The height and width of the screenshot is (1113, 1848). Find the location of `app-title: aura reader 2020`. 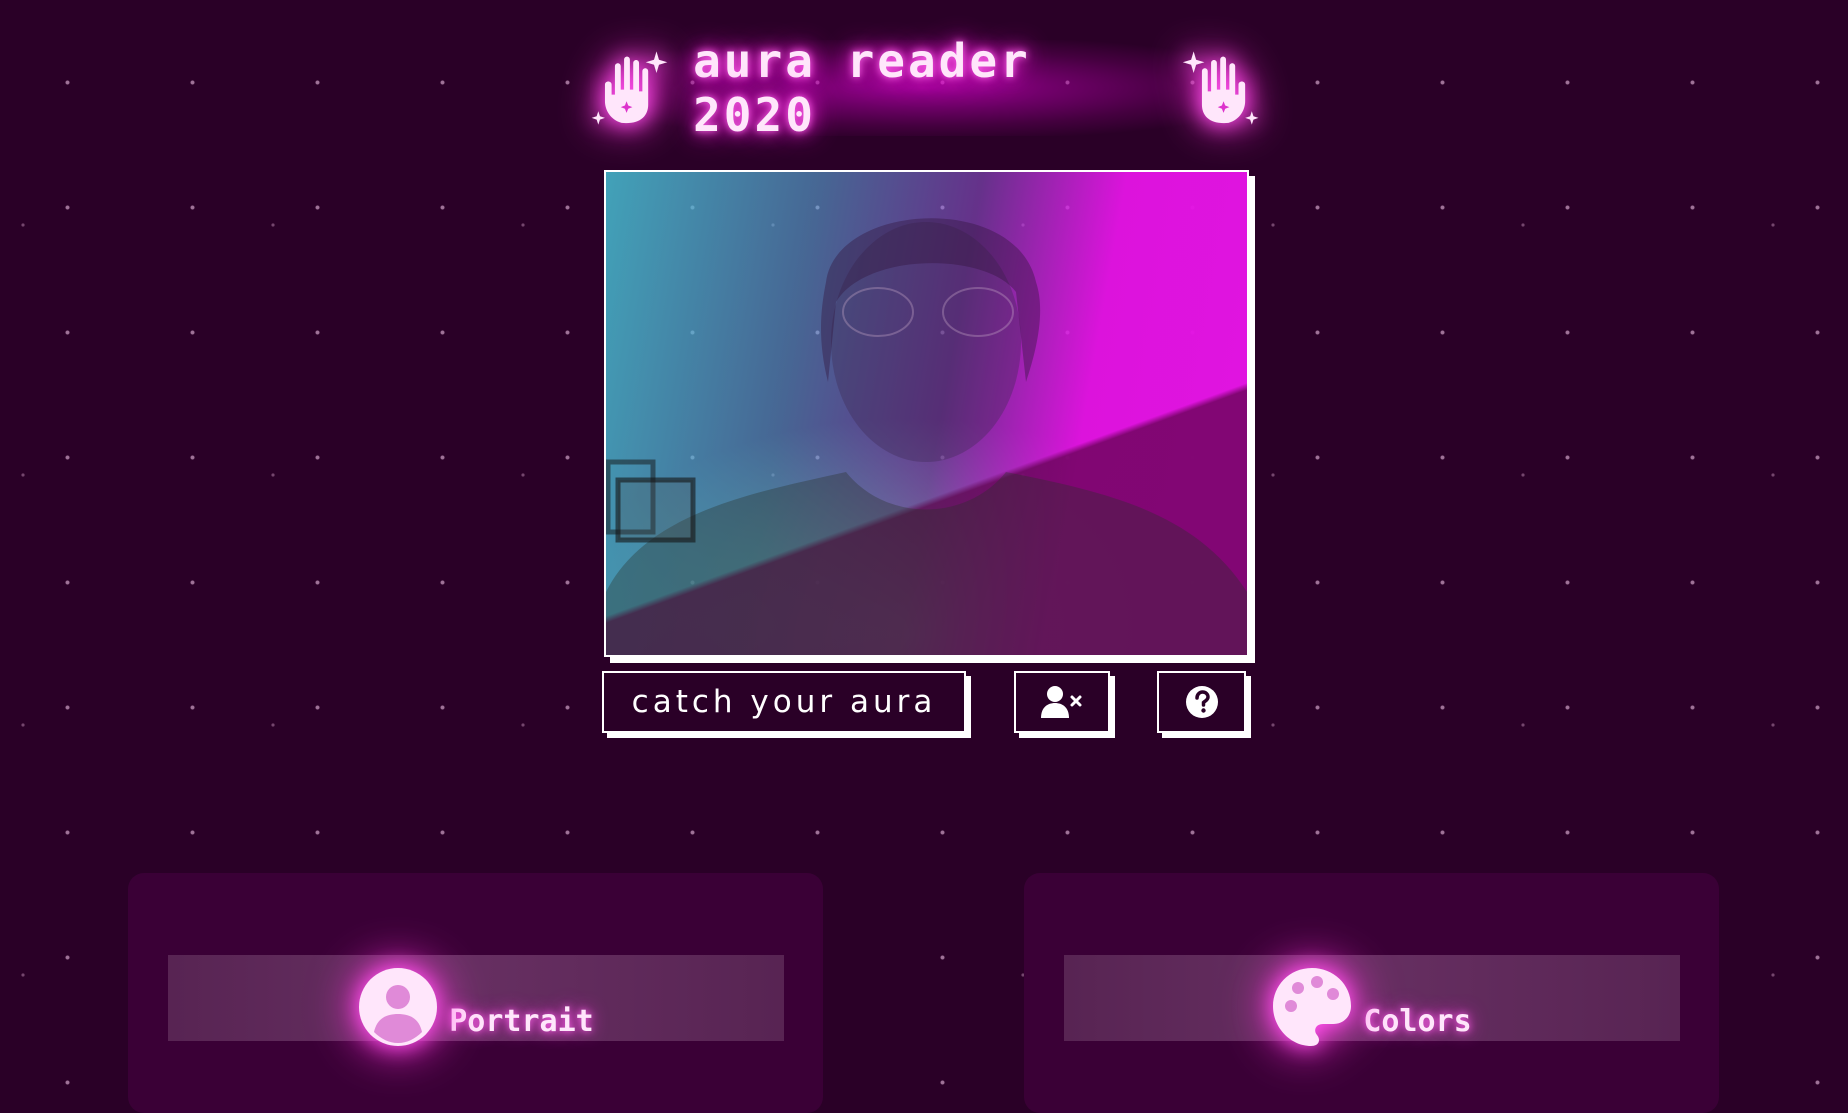

app-title: aura reader 2020 is located at coordinates (862, 88).